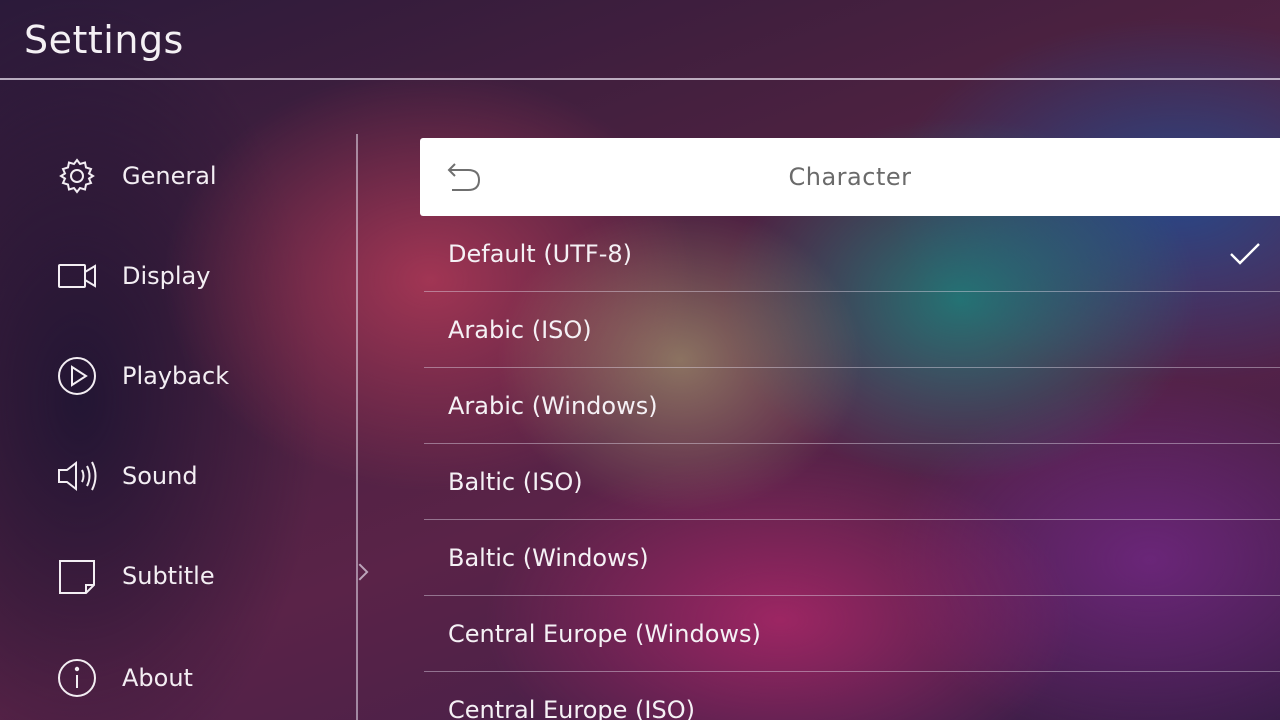 Image resolution: width=1280 pixels, height=720 pixels. I want to click on list-item: Central Europe (Windows), so click(852, 634).